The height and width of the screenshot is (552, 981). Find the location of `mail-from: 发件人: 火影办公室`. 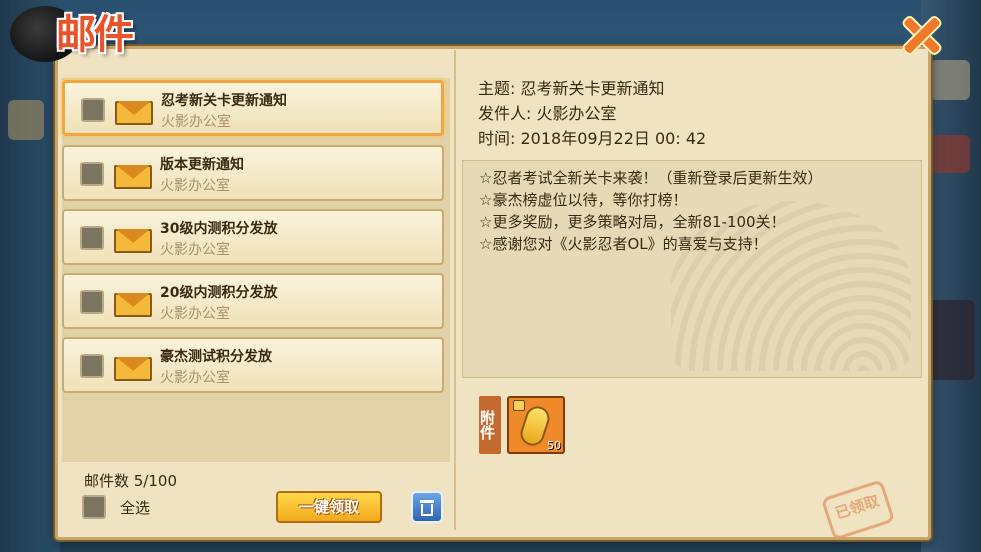

mail-from: 发件人: 火影办公室 is located at coordinates (547, 113).